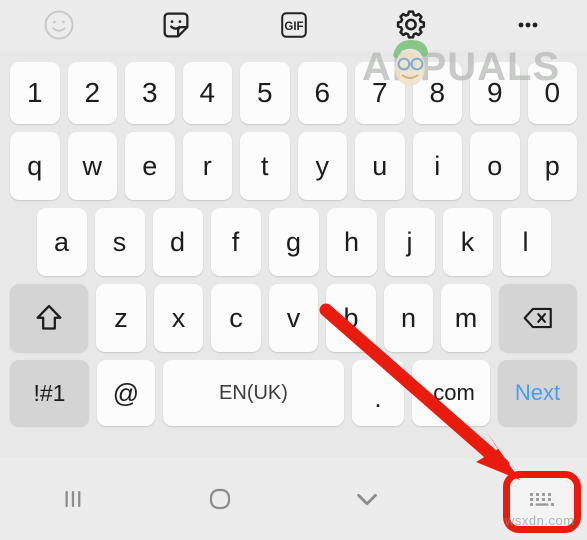  I want to click on key-0: 0, so click(552, 93).